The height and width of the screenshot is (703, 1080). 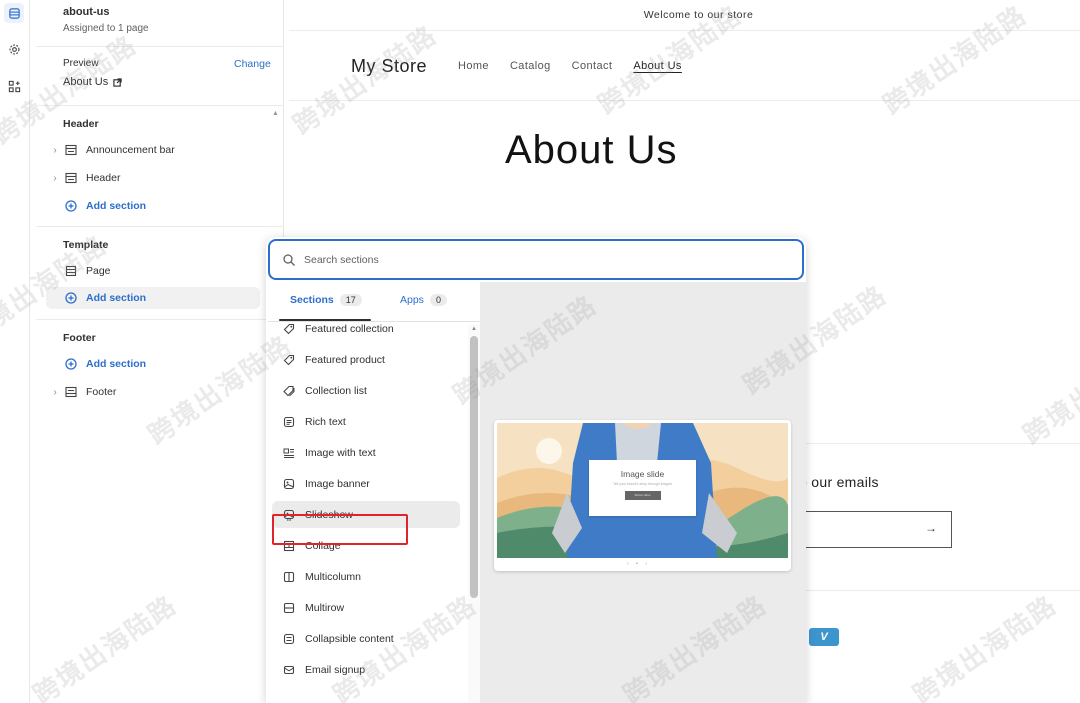 I want to click on list-item-collapsible-content: Collapsible content, so click(x=366, y=638).